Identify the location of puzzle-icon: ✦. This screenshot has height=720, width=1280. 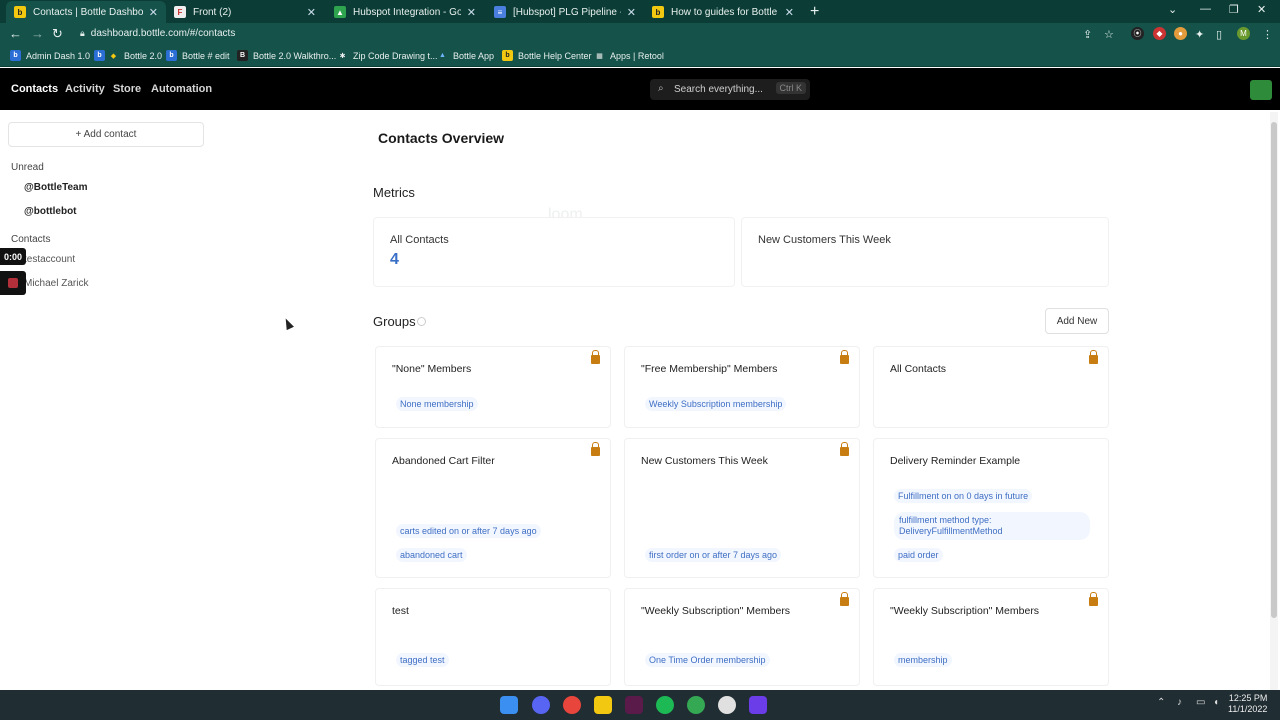
(1199, 34).